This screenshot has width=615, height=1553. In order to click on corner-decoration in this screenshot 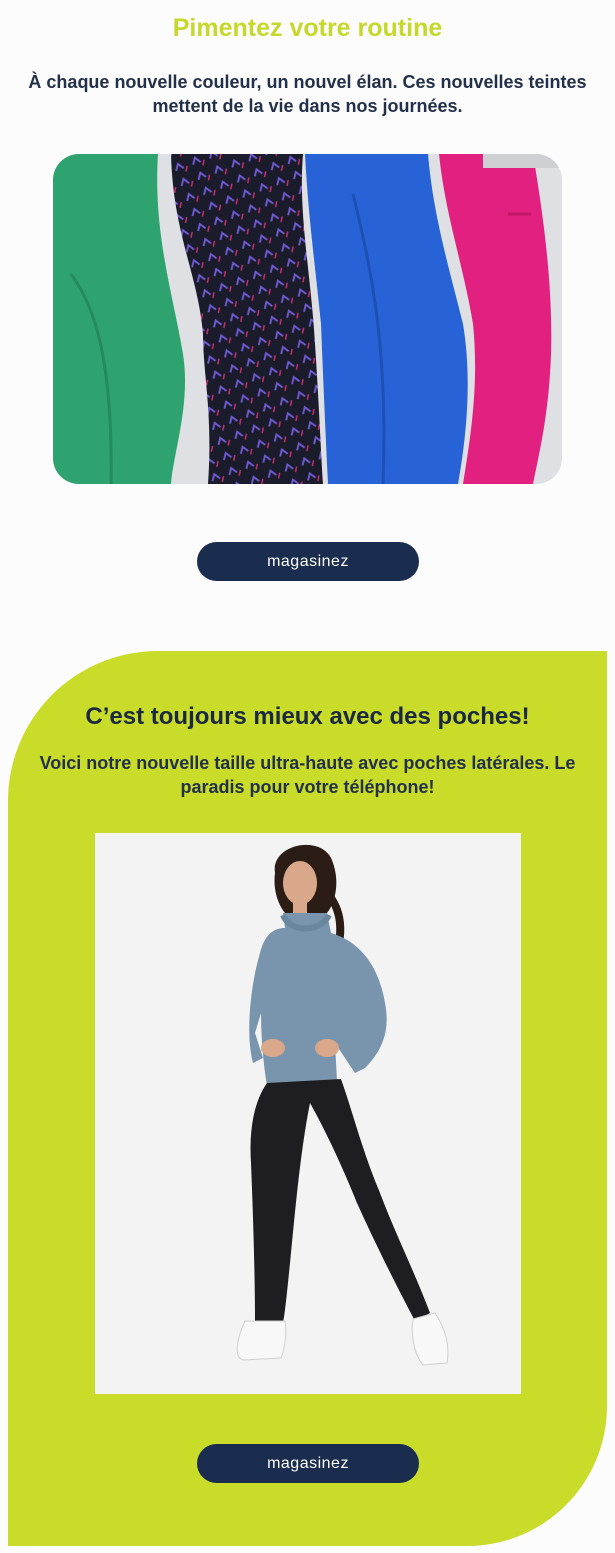, I will do `click(537, 1476)`.